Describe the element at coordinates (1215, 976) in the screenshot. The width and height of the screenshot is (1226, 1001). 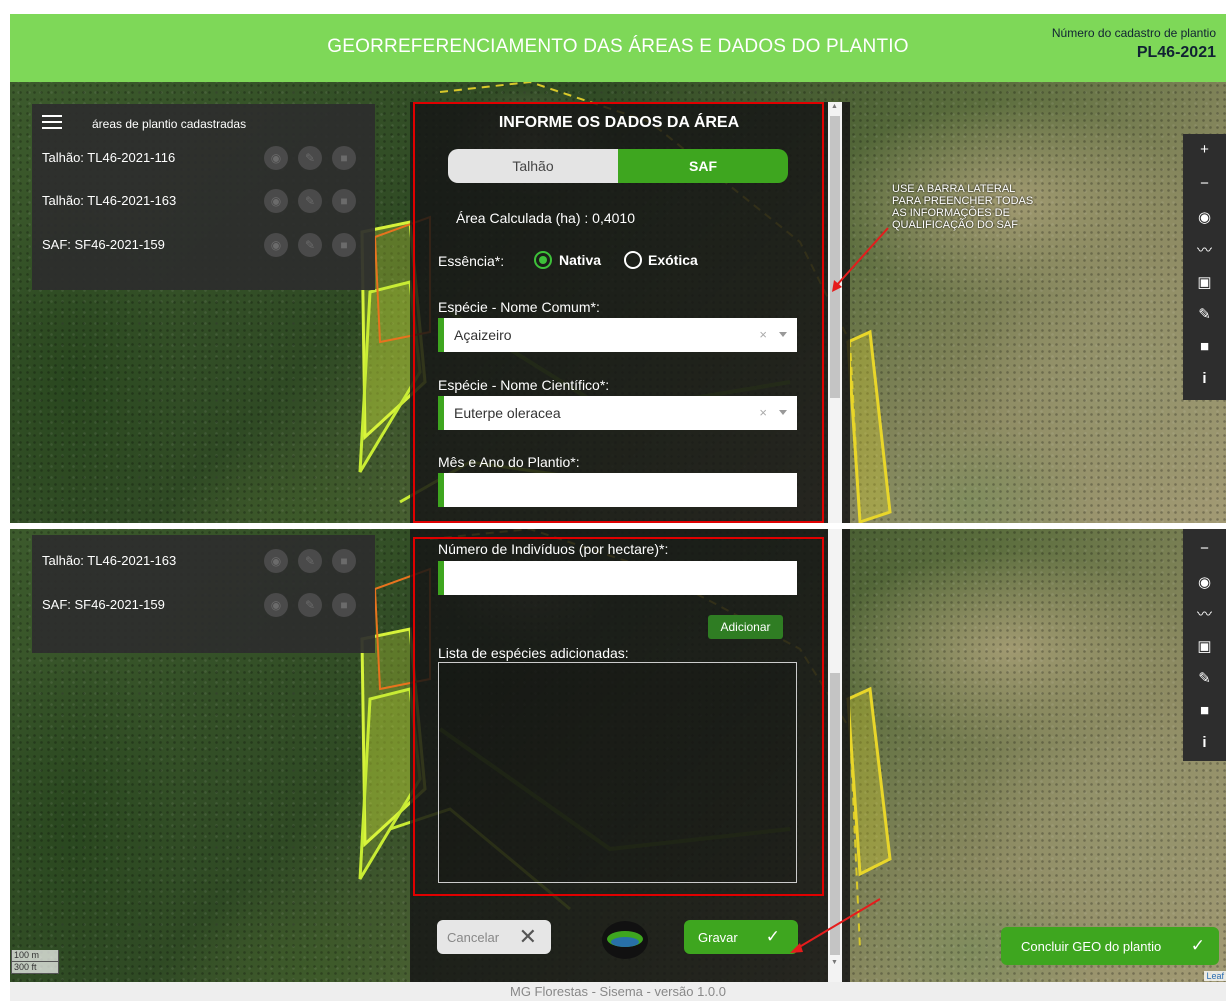
I see `leaflet-attribution-link: Leaf` at that location.